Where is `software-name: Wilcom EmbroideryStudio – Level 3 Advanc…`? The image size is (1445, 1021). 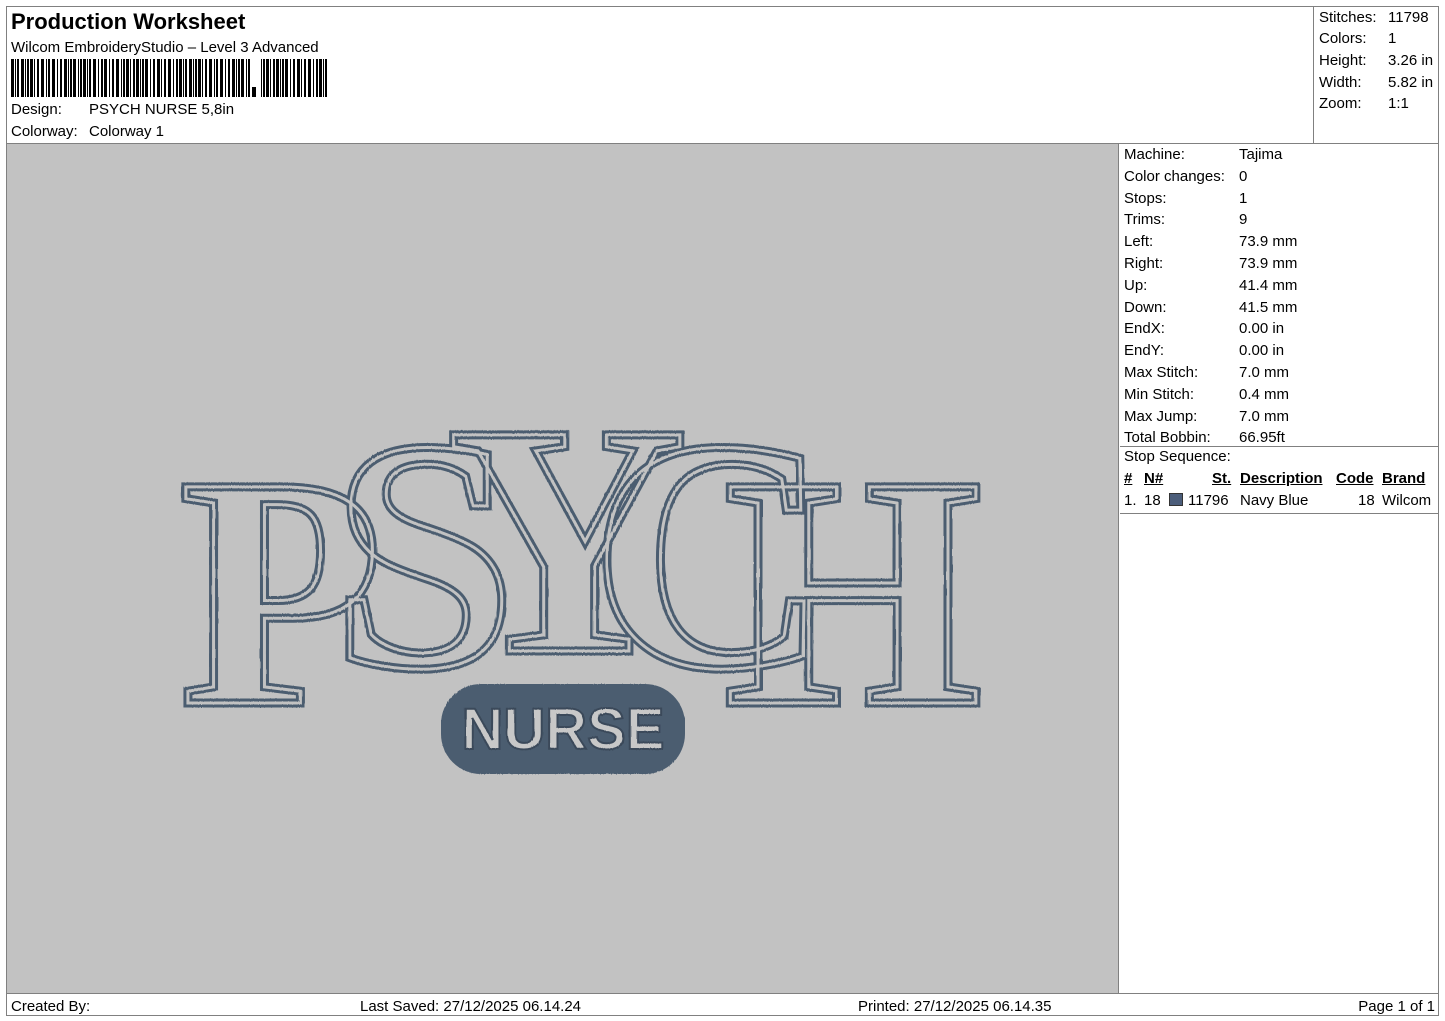
software-name: Wilcom EmbroideryStudio – Level 3 Advanc… is located at coordinates (165, 47).